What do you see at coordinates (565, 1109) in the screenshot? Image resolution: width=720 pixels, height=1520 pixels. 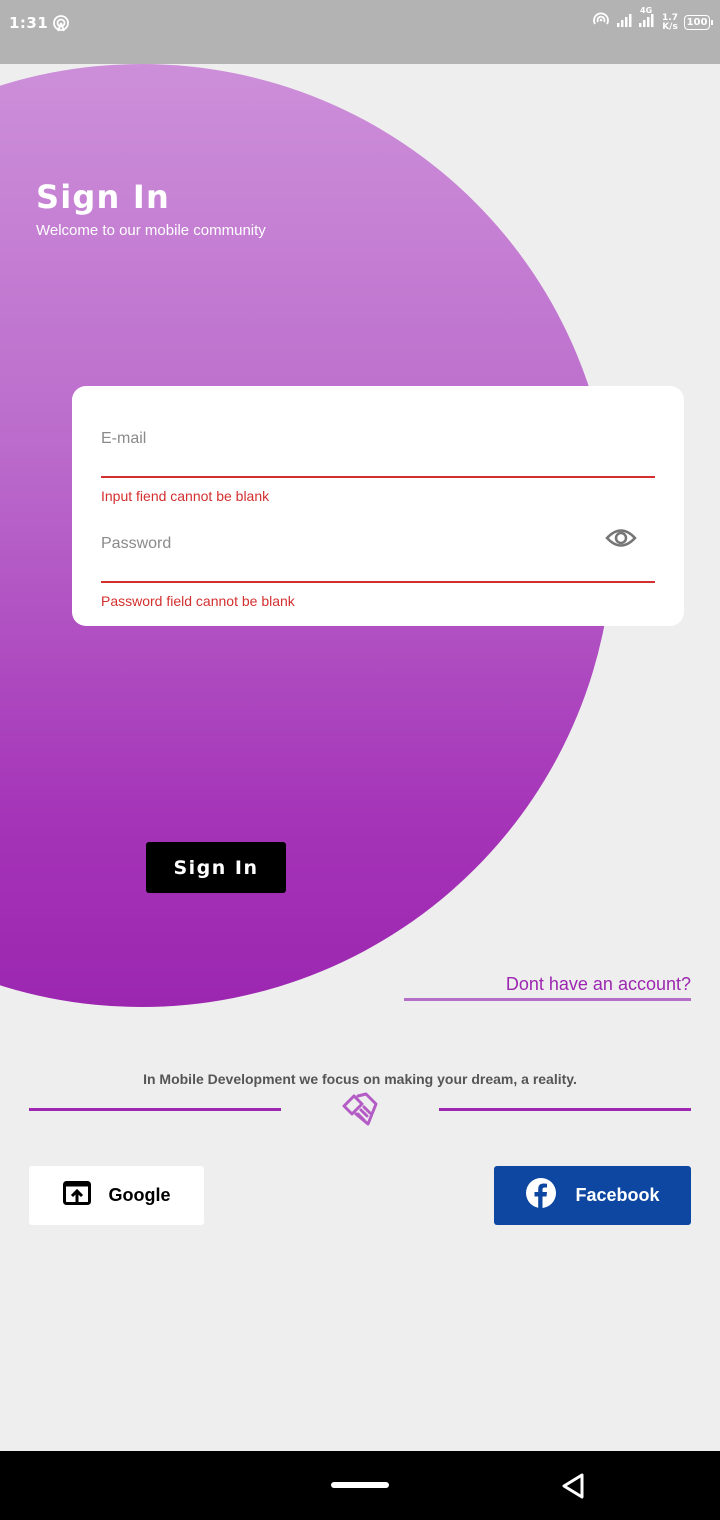 I see `divider-right` at bounding box center [565, 1109].